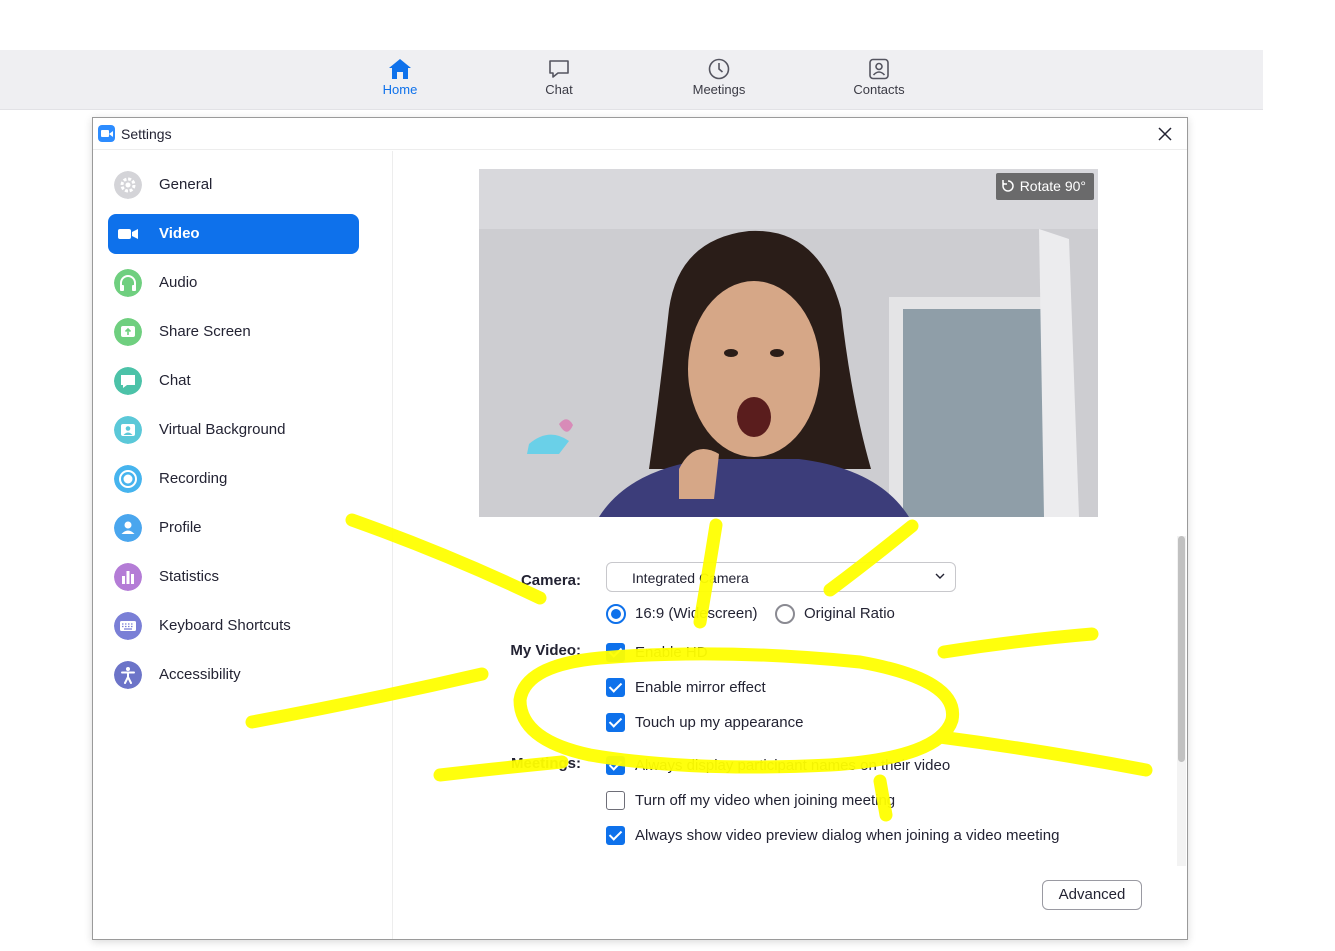  Describe the element at coordinates (233, 577) in the screenshot. I see `sidebar-item-statistics: Statistics` at that location.